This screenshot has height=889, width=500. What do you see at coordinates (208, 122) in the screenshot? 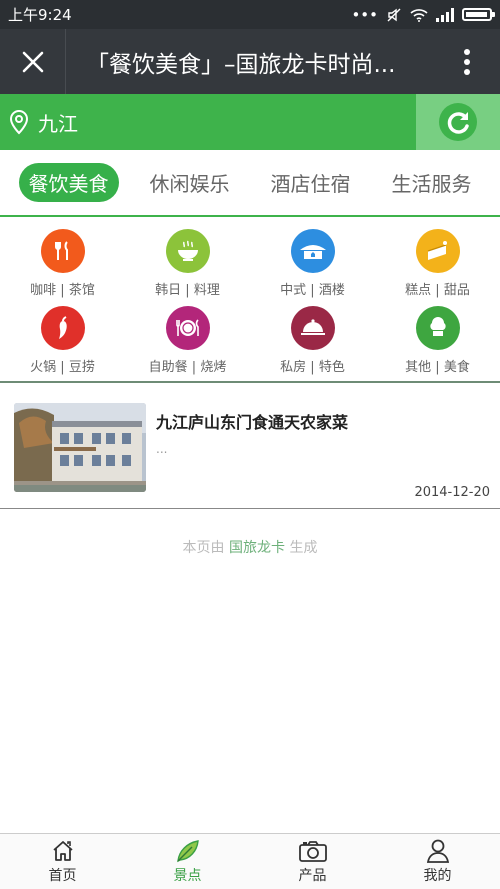
I see `location-selector: 九江` at bounding box center [208, 122].